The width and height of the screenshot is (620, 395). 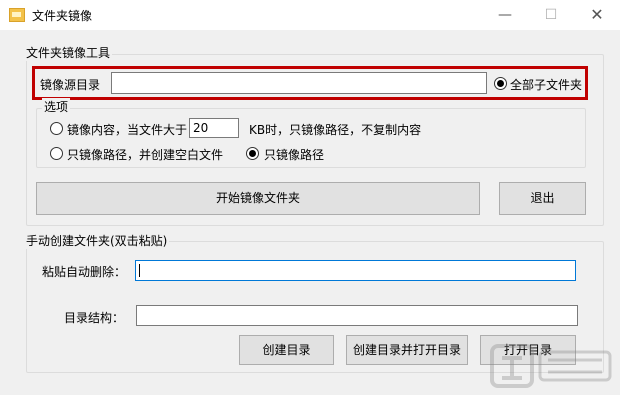 I want to click on create-and-open-dir-button: 创建目录并打开目录, so click(x=407, y=350).